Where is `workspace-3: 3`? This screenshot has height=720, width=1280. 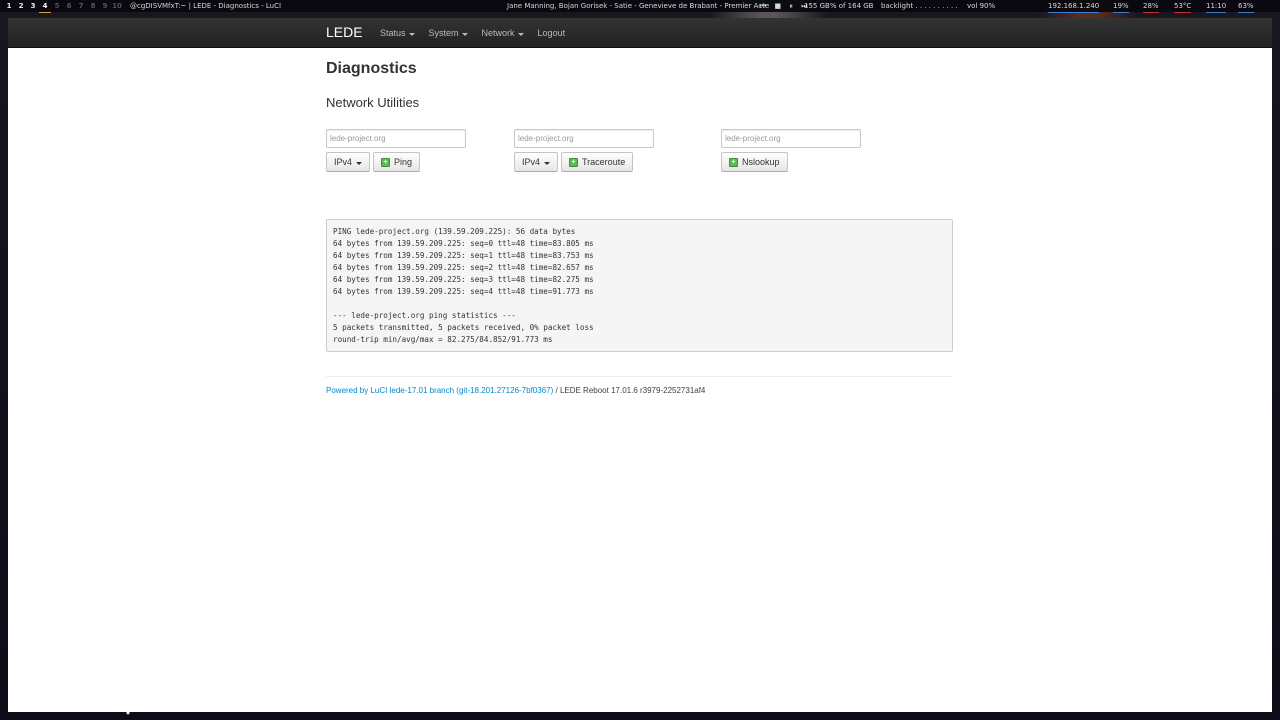 workspace-3: 3 is located at coordinates (33, 6).